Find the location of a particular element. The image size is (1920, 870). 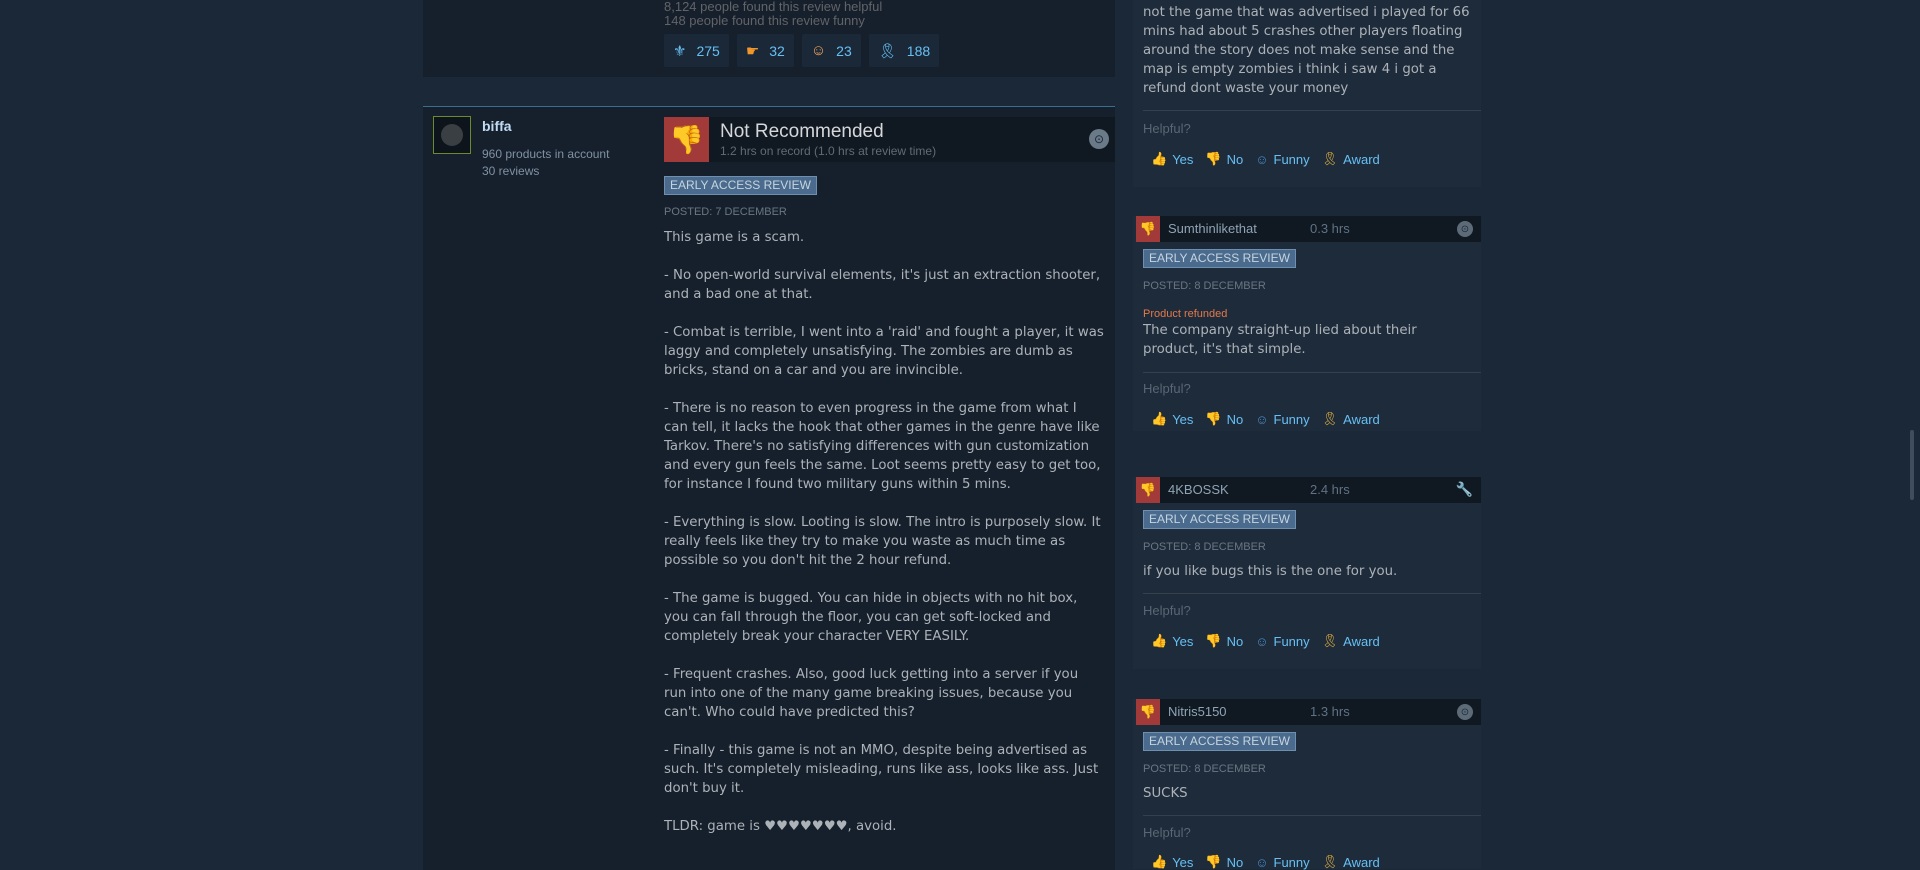

ribbon-award-icon: 🎗 is located at coordinates (887, 51).